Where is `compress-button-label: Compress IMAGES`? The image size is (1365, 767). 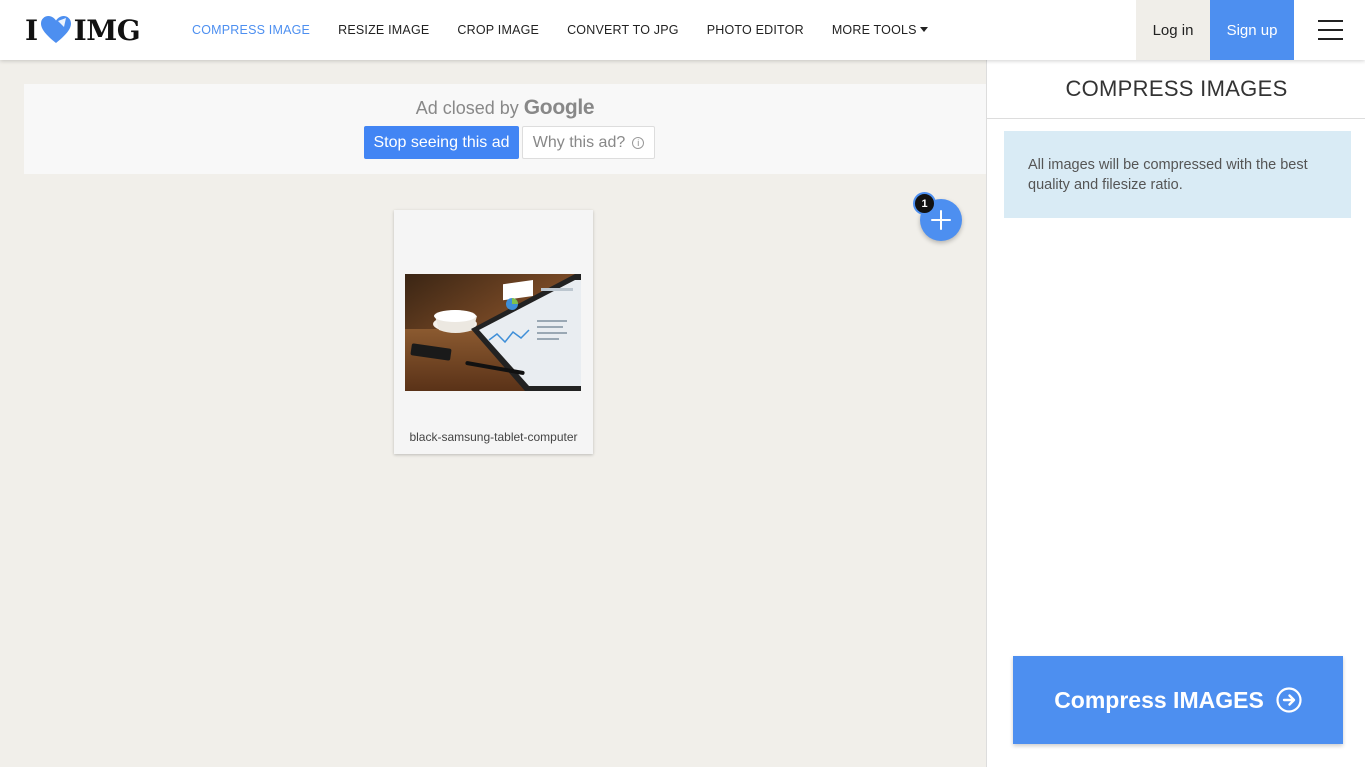
compress-button-label: Compress IMAGES is located at coordinates (1159, 699).